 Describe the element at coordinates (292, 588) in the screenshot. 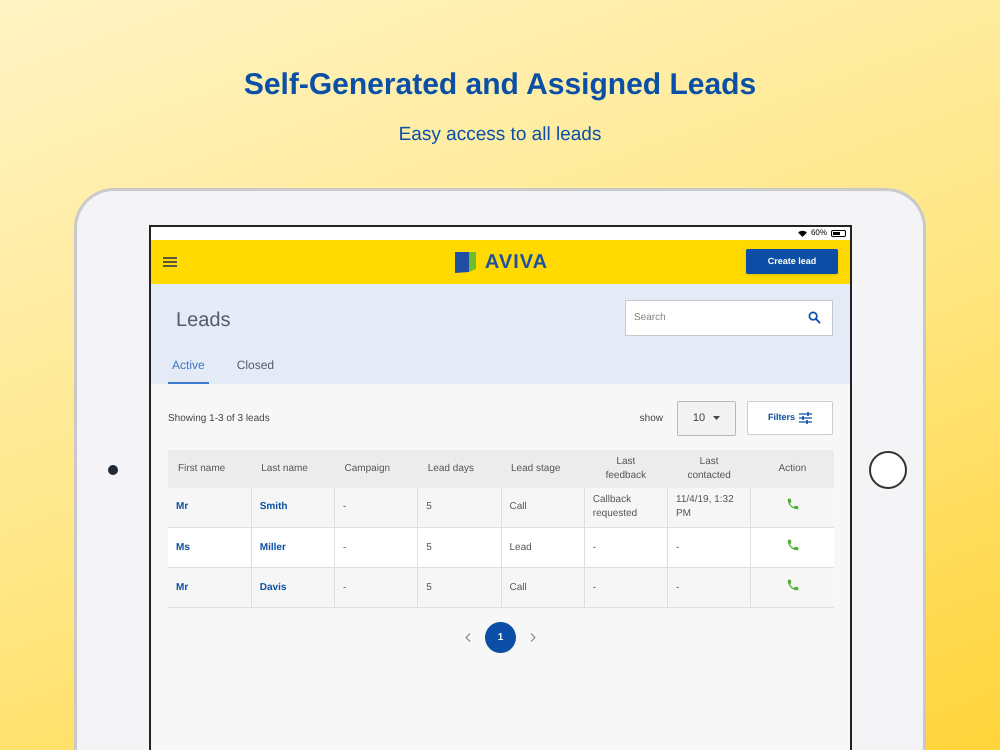

I see `name-link: Davis` at that location.